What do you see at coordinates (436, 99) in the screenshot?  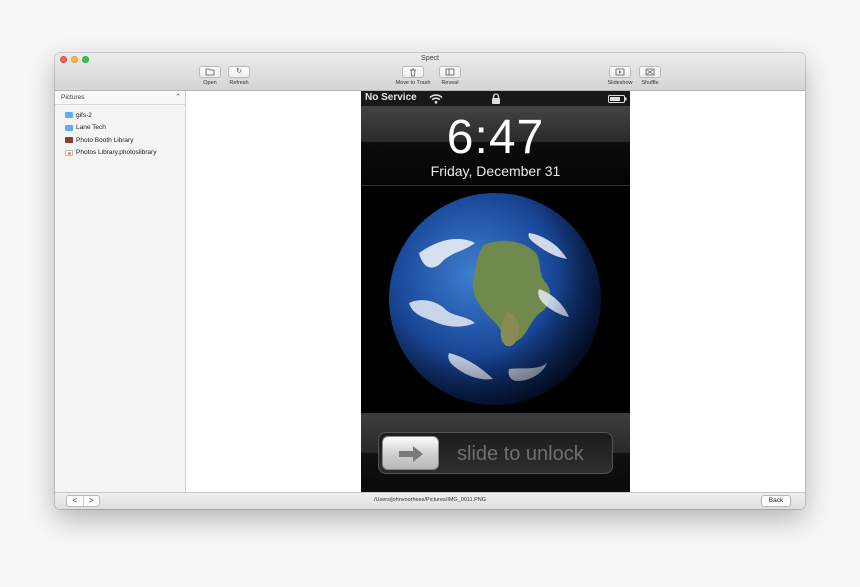 I see `wifi-icon` at bounding box center [436, 99].